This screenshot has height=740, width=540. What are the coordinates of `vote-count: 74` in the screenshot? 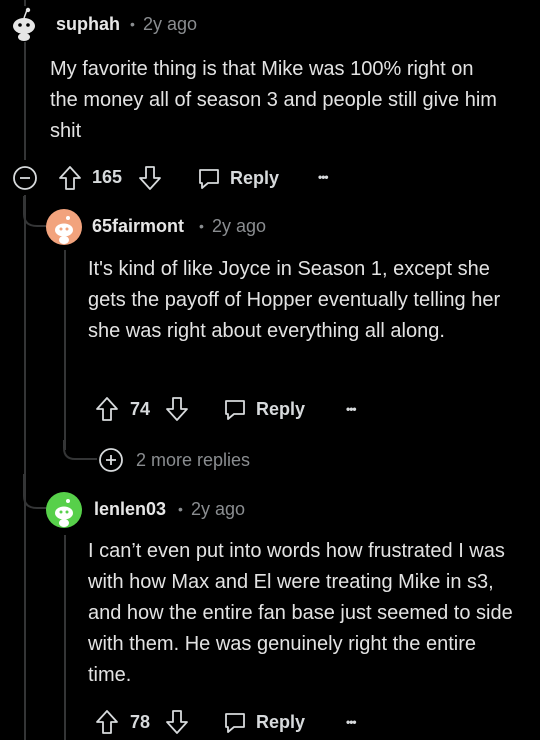 It's located at (140, 409).